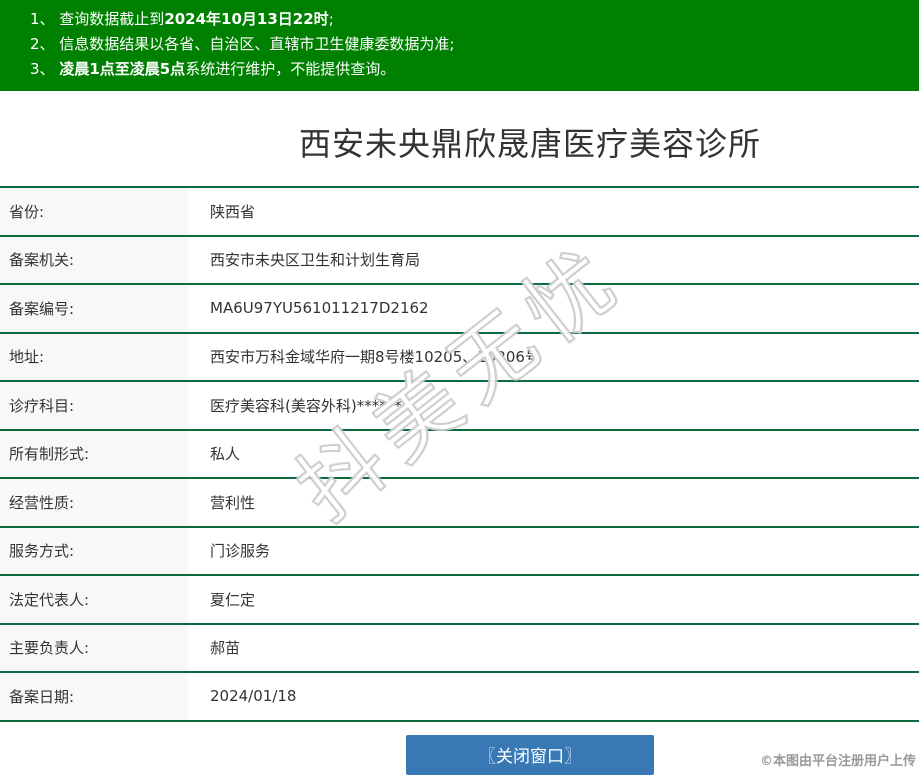 The width and height of the screenshot is (919, 775). I want to click on row-label: 所有制形式:, so click(94, 453).